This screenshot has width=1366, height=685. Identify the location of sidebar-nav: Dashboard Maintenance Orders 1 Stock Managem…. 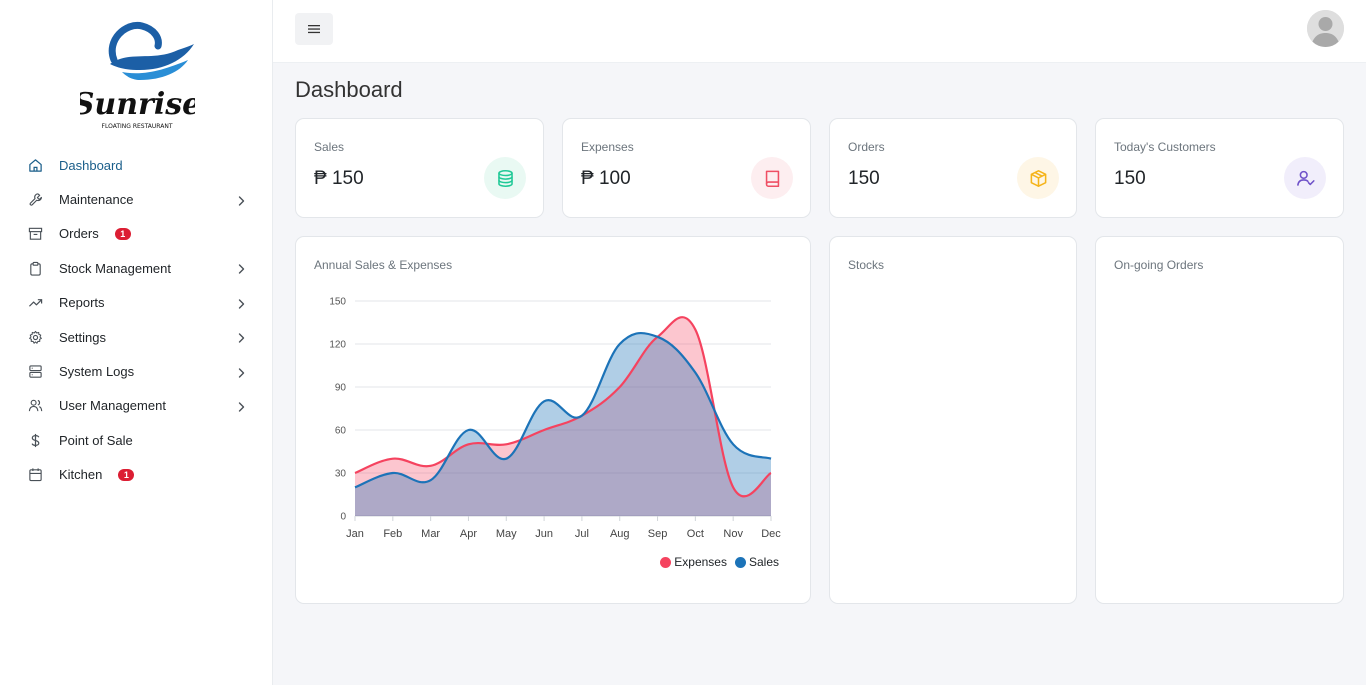
(136, 320).